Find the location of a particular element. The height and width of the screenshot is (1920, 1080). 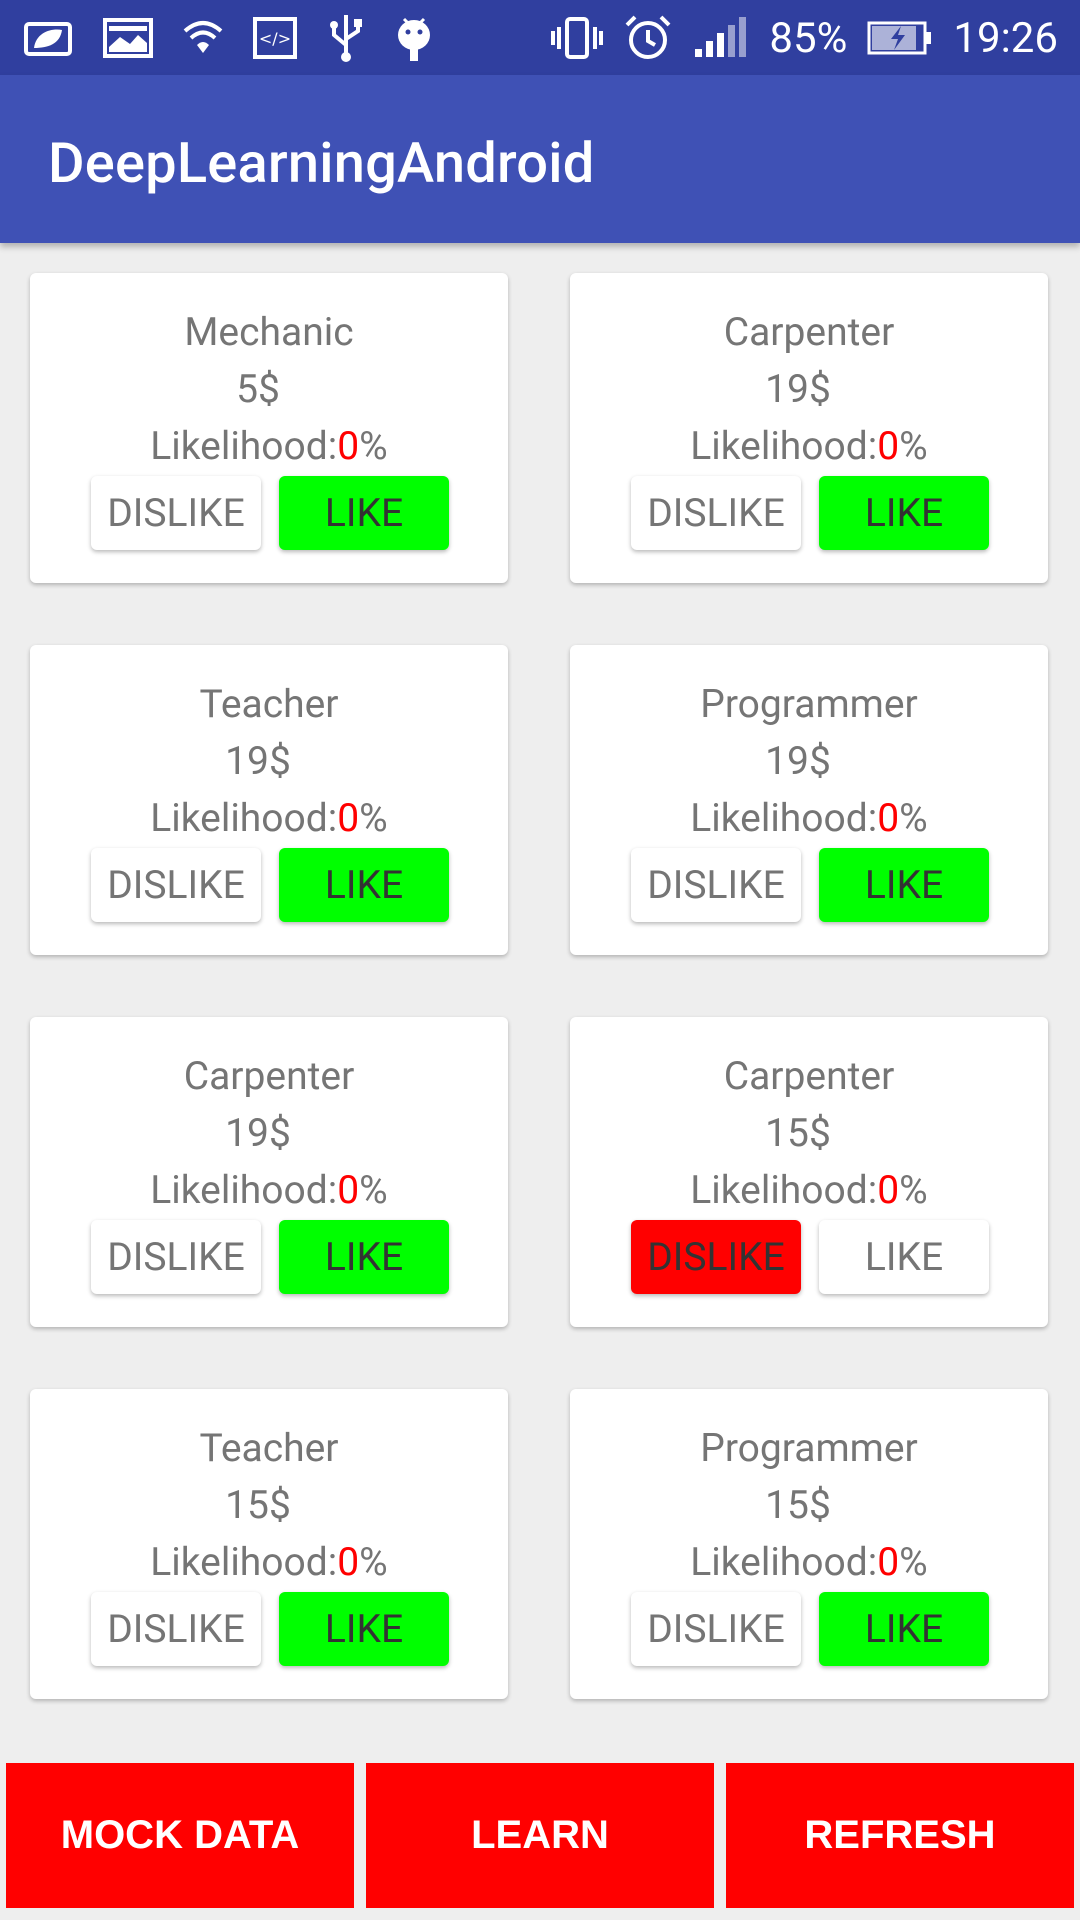

signal-icon is located at coordinates (721, 38).